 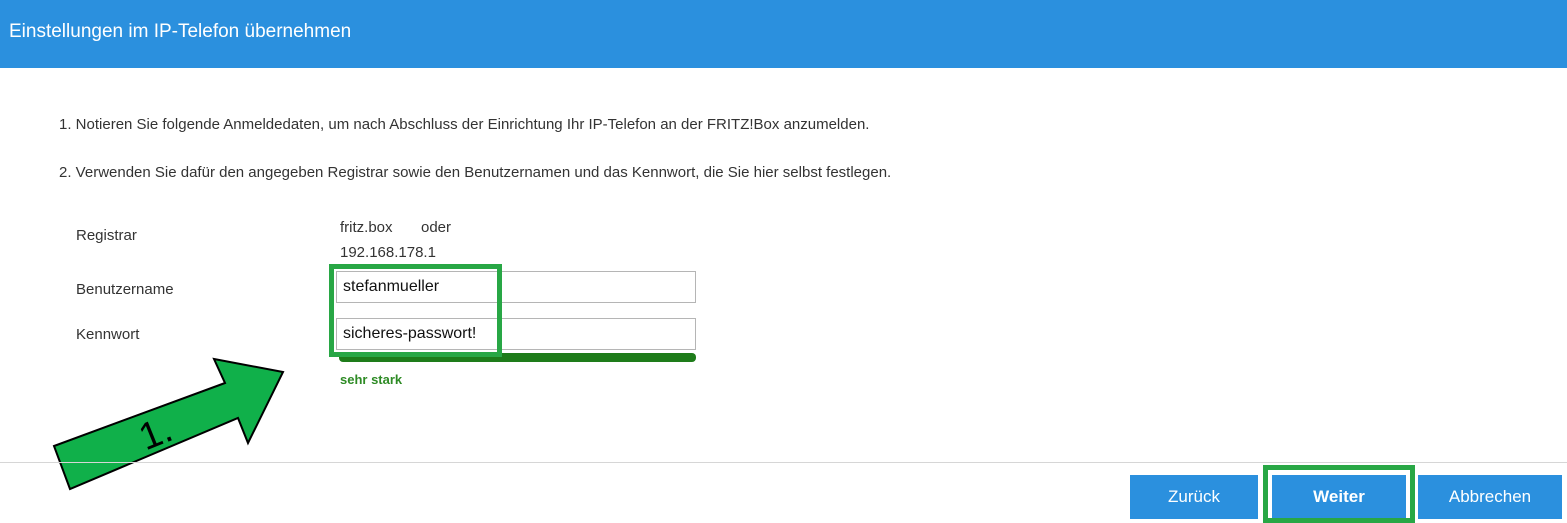 What do you see at coordinates (783, 34) in the screenshot?
I see `header-bar: Einstellungen im IP-Telefon übernehmen` at bounding box center [783, 34].